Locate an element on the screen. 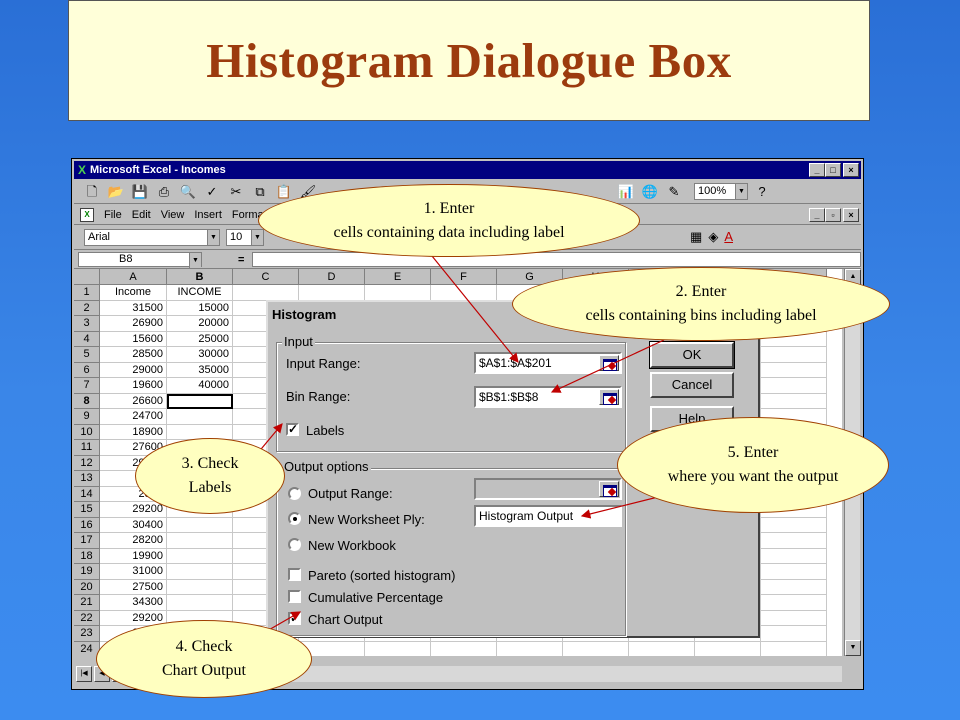 This screenshot has width=960, height=720. cell-a21: 34300 is located at coordinates (133, 603).